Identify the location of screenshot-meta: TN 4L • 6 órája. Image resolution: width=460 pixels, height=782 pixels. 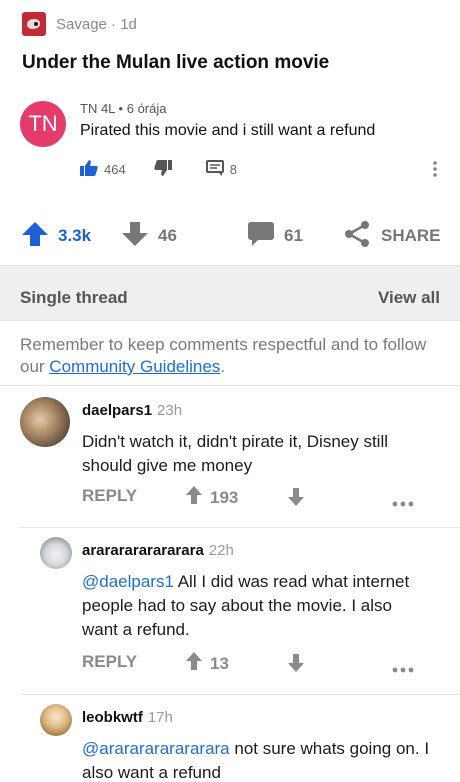
(123, 108).